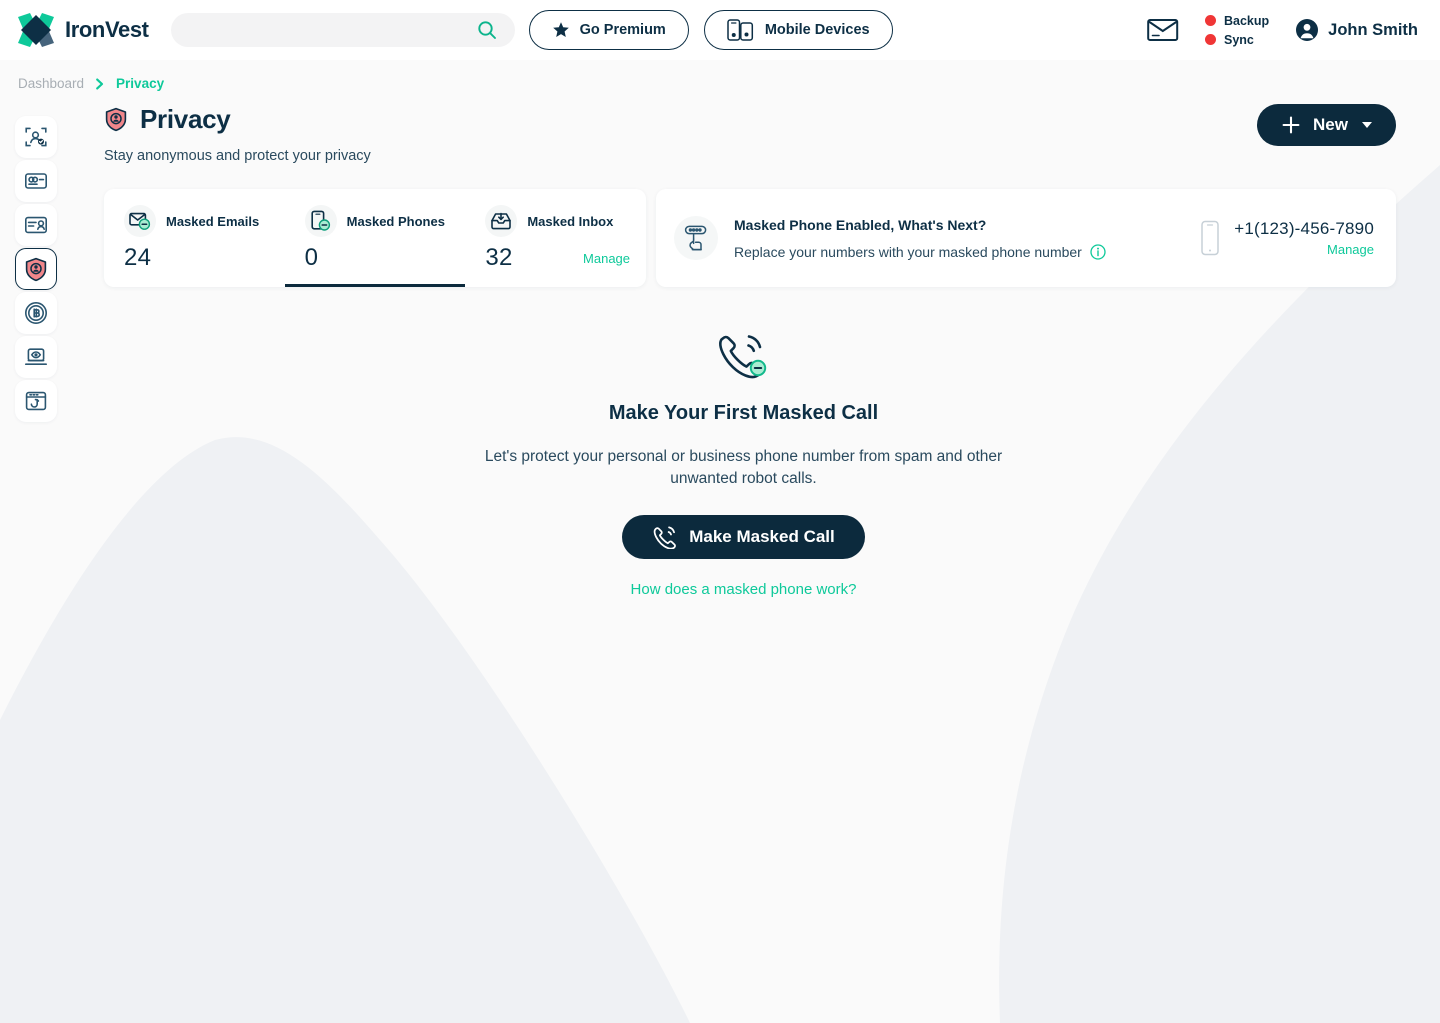 The width and height of the screenshot is (1440, 1023). Describe the element at coordinates (395, 221) in the screenshot. I see `stat-label: Masked Phones` at that location.